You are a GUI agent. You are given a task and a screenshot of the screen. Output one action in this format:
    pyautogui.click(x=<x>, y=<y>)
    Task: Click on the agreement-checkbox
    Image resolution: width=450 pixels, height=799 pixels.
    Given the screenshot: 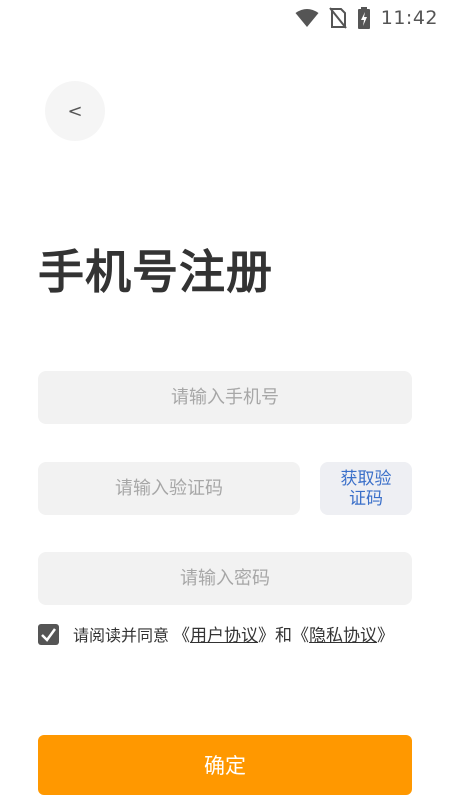 What is the action you would take?
    pyautogui.click(x=48, y=634)
    